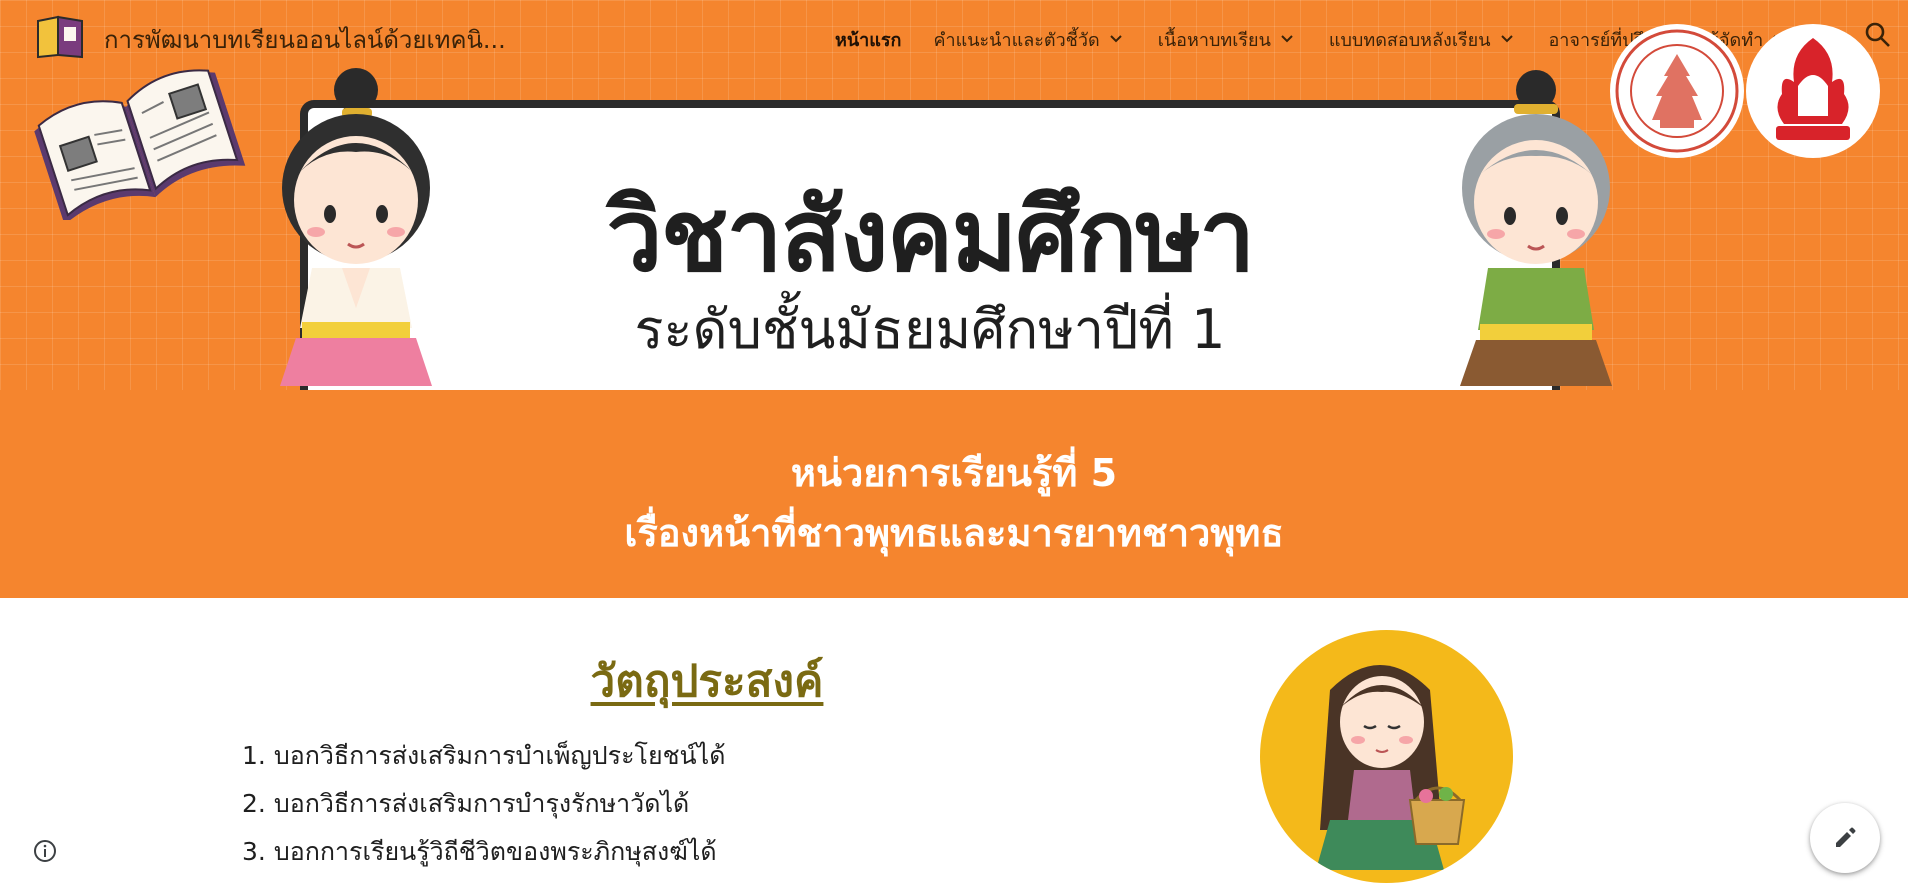 Image resolution: width=1908 pixels, height=887 pixels. I want to click on list-item: 1. บอกวิธีการส่งเสริมการบำเพ็ญประโยชน์ได้, so click(483, 762).